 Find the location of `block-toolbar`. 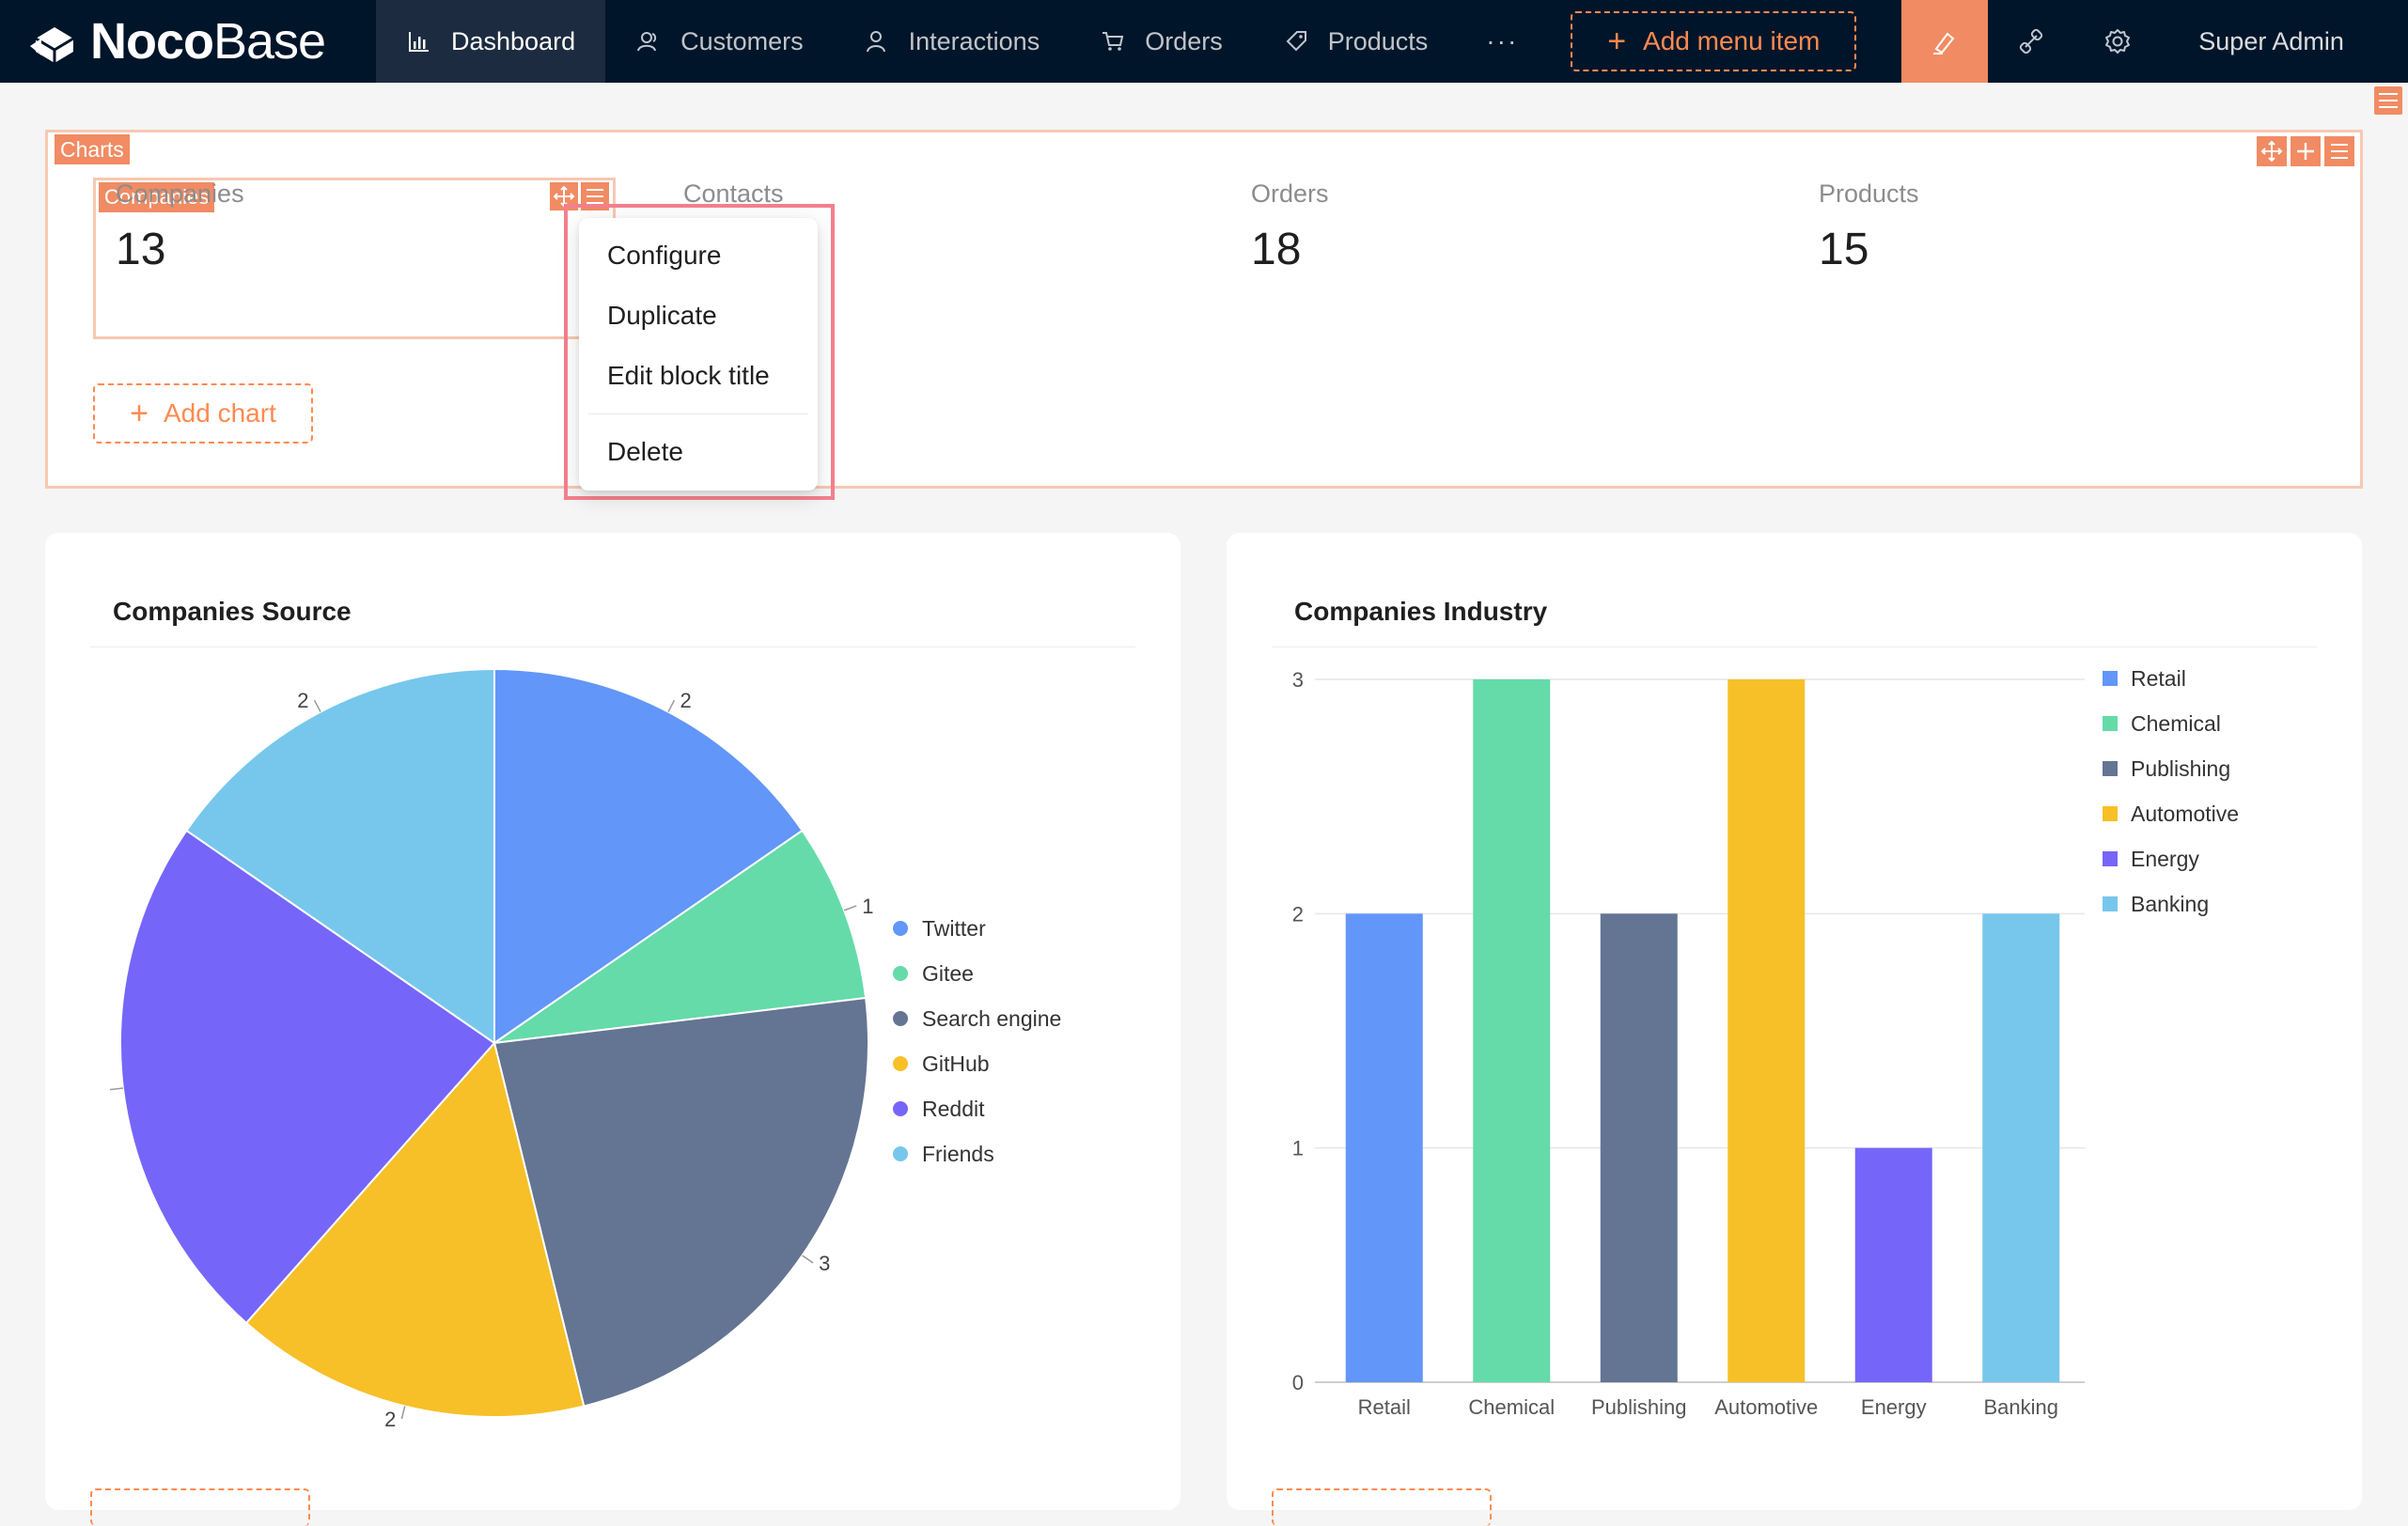

block-toolbar is located at coordinates (2305, 151).